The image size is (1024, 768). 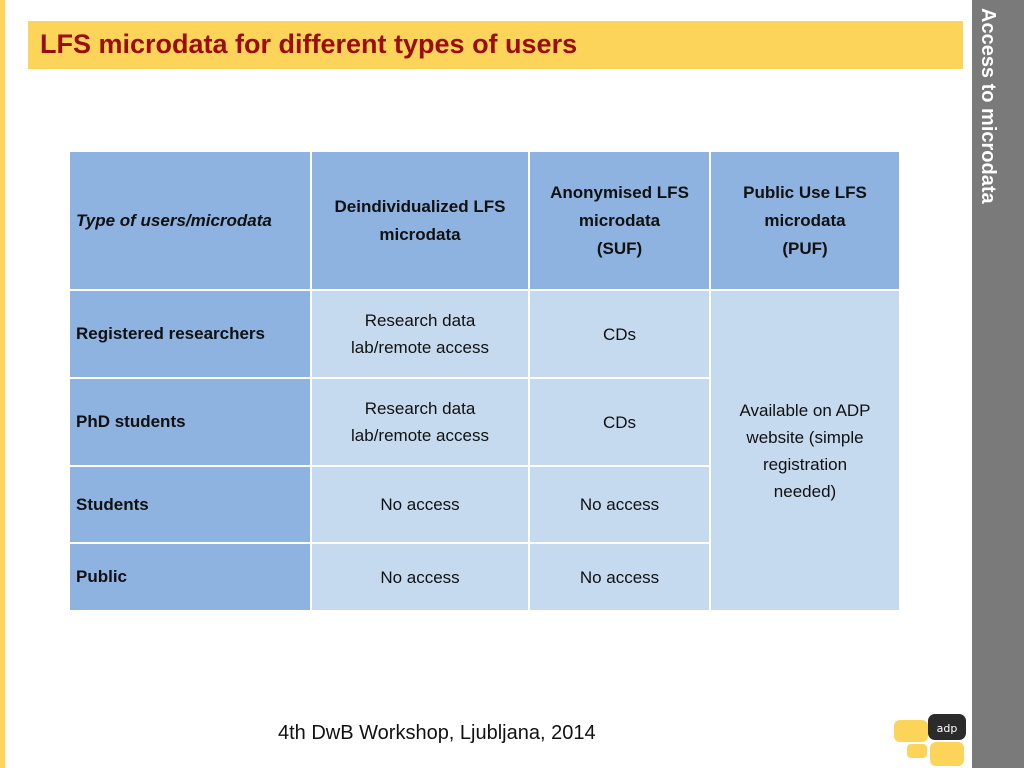 What do you see at coordinates (619, 248) in the screenshot?
I see `header-line: (SUF)` at bounding box center [619, 248].